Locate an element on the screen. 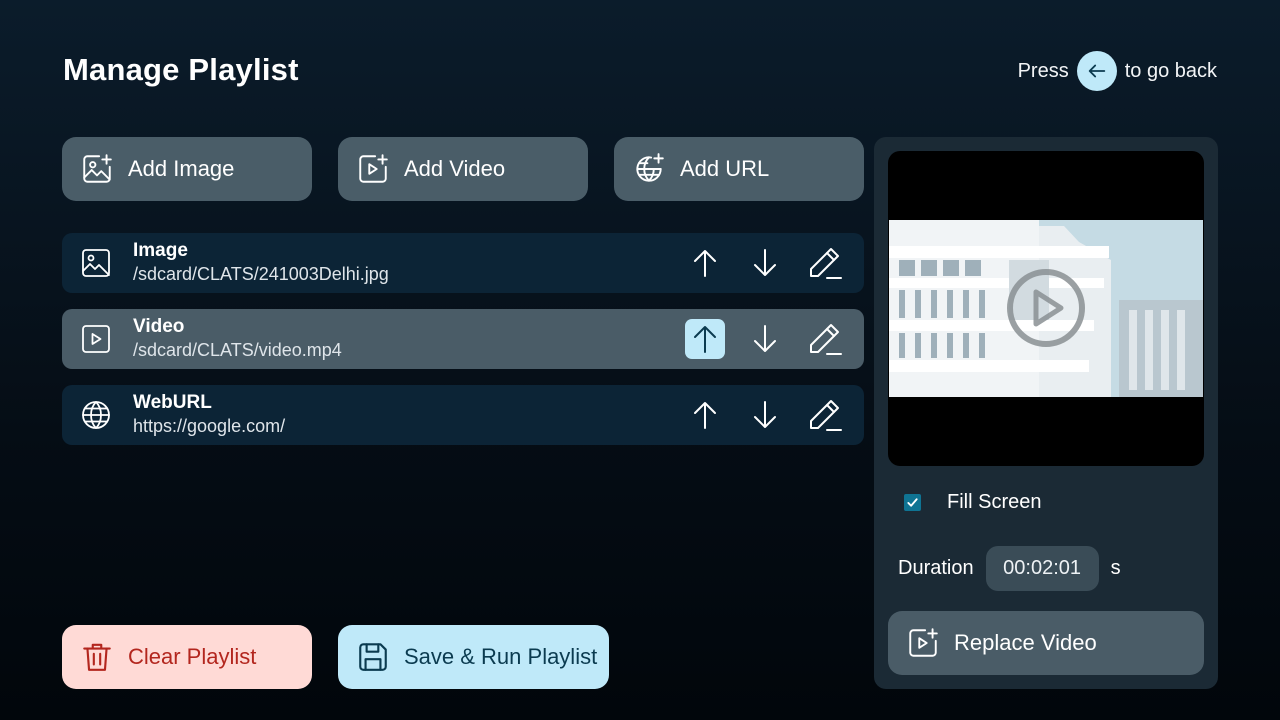 This screenshot has height=720, width=1280. back-hint: Press to go back is located at coordinates (1117, 71).